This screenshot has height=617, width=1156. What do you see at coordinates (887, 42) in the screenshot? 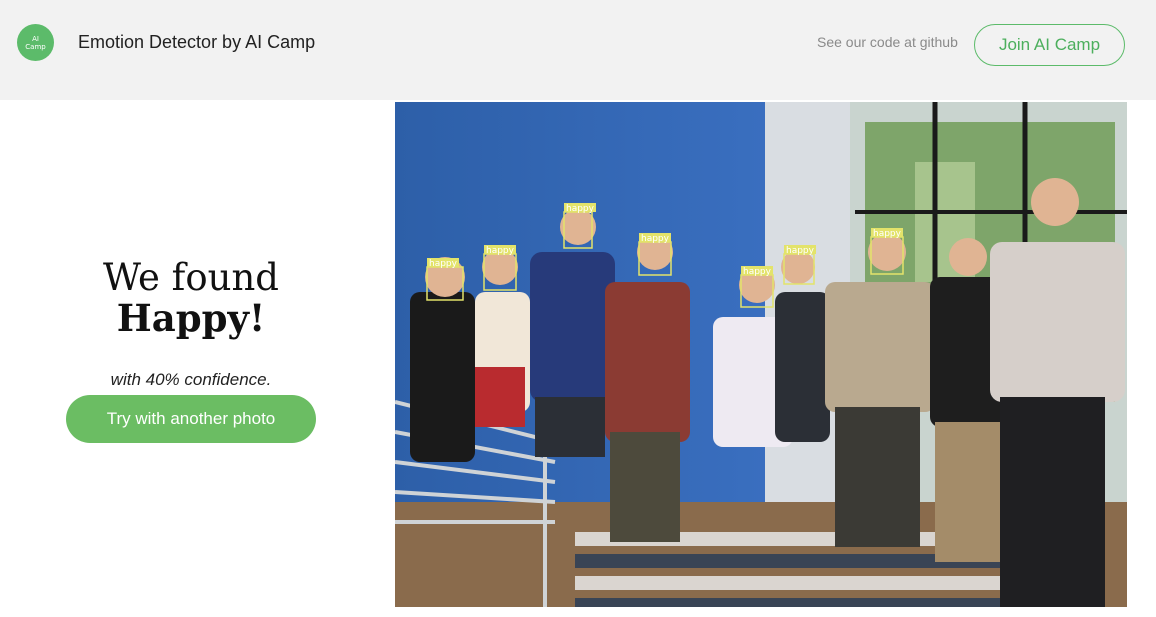
I see `github-link: See our code at github` at bounding box center [887, 42].